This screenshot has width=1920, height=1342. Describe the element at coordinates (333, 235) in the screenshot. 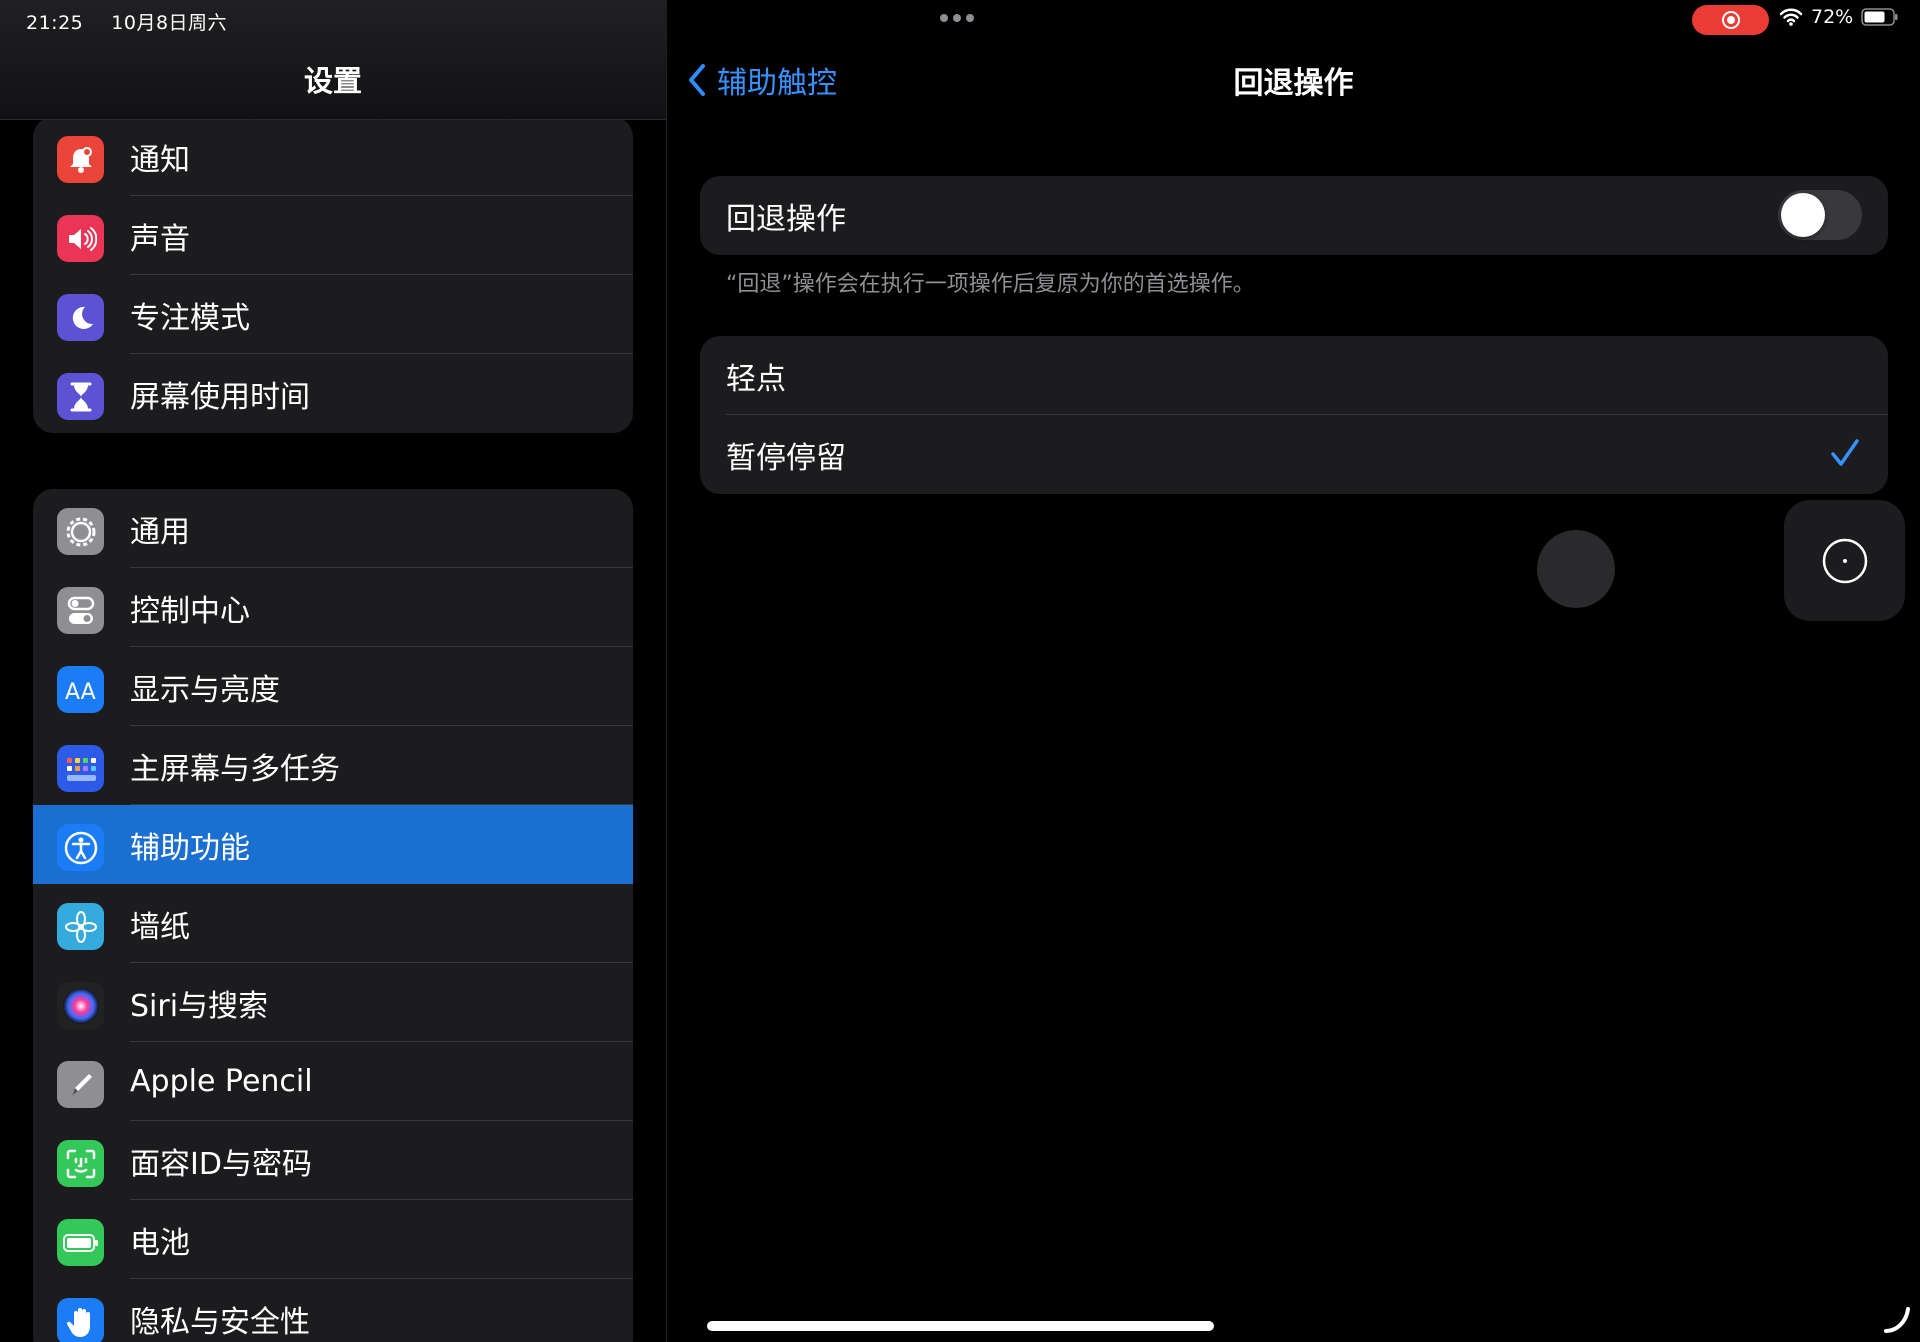

I see `sidebar-item-sounds: 声音` at that location.